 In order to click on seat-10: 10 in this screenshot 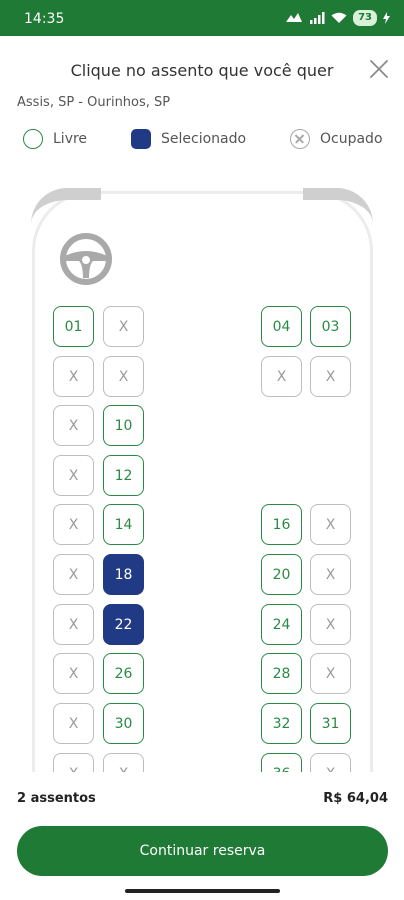, I will do `click(123, 425)`.